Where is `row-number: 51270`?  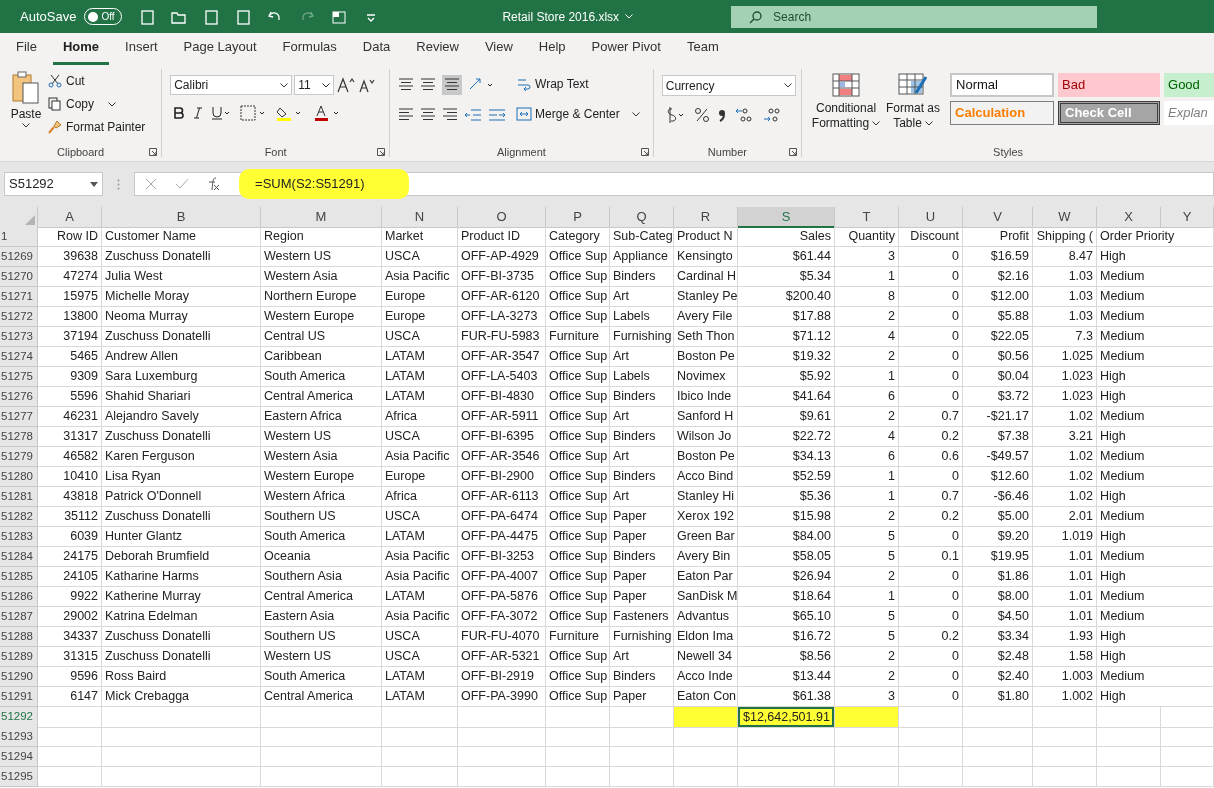
row-number: 51270 is located at coordinates (19, 277).